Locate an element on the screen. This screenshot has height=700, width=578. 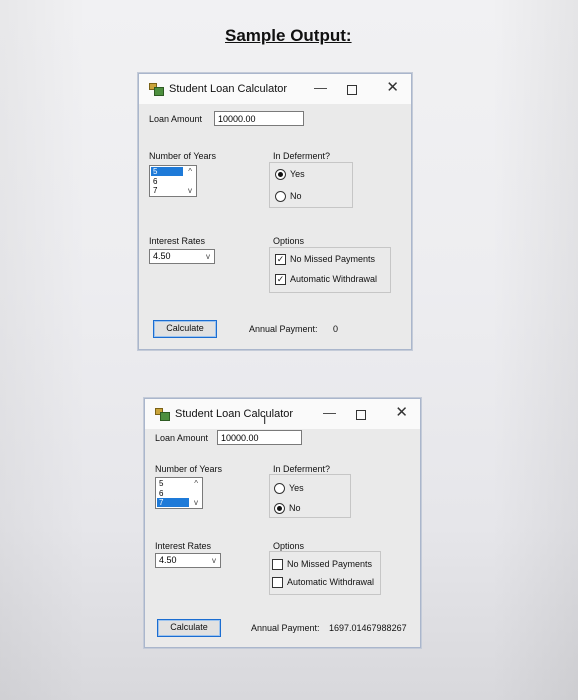
no-missed-payments-checkbox: ✓ is located at coordinates (280, 259).